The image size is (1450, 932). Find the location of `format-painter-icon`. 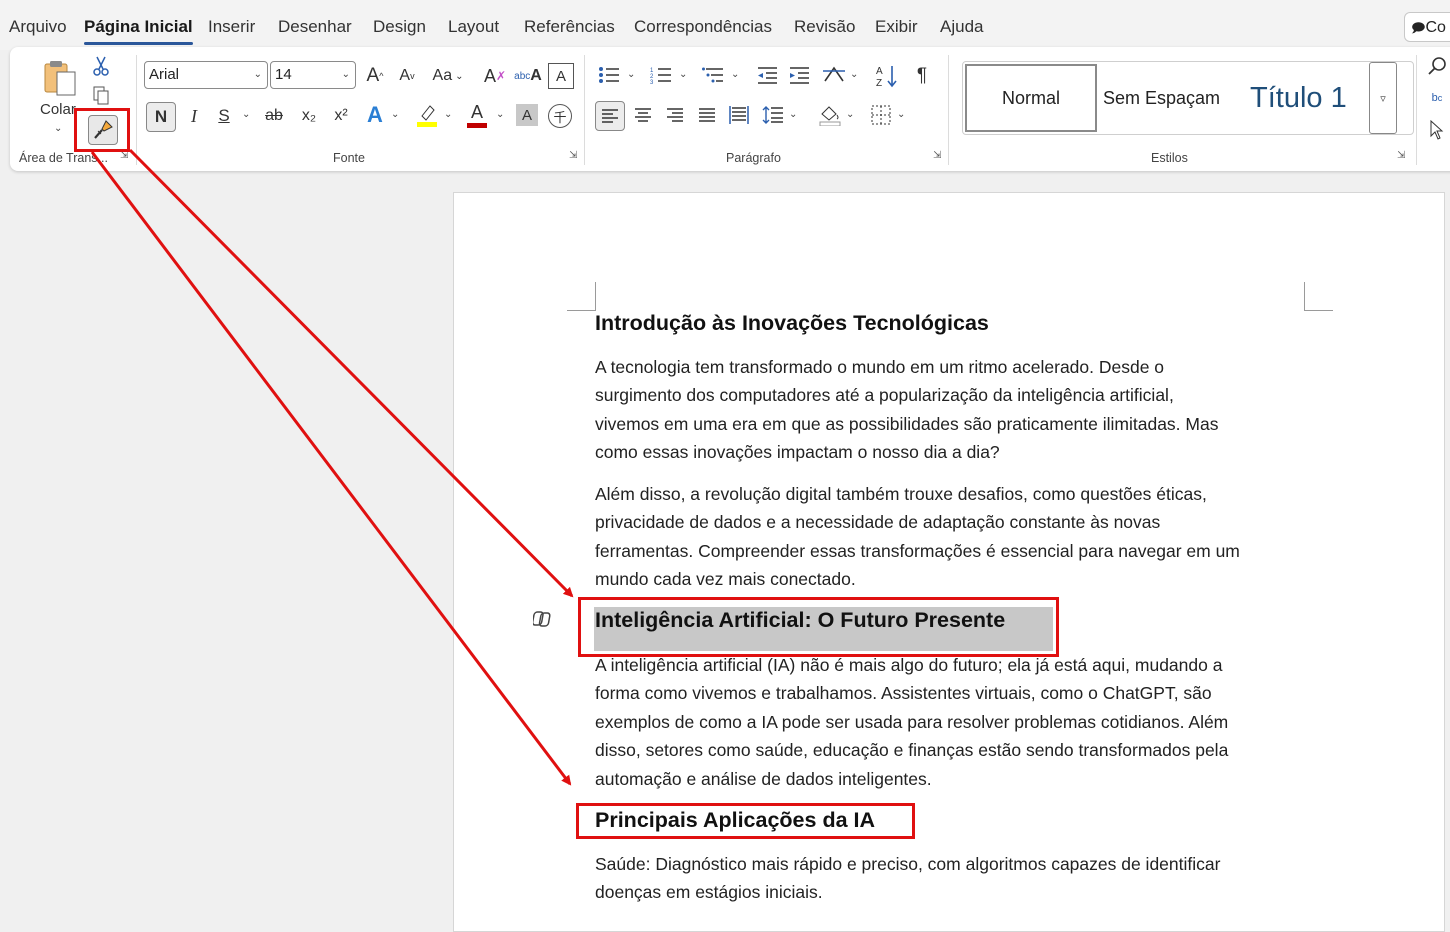

format-painter-icon is located at coordinates (103, 130).